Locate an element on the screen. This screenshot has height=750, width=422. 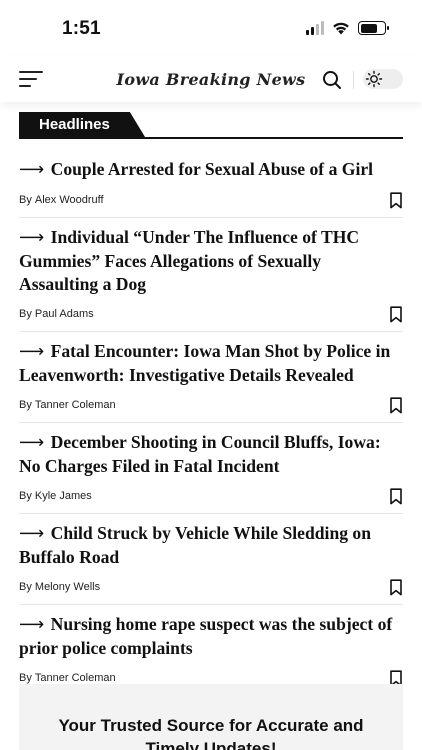
article-meta: By Kyle James is located at coordinates (211, 496).